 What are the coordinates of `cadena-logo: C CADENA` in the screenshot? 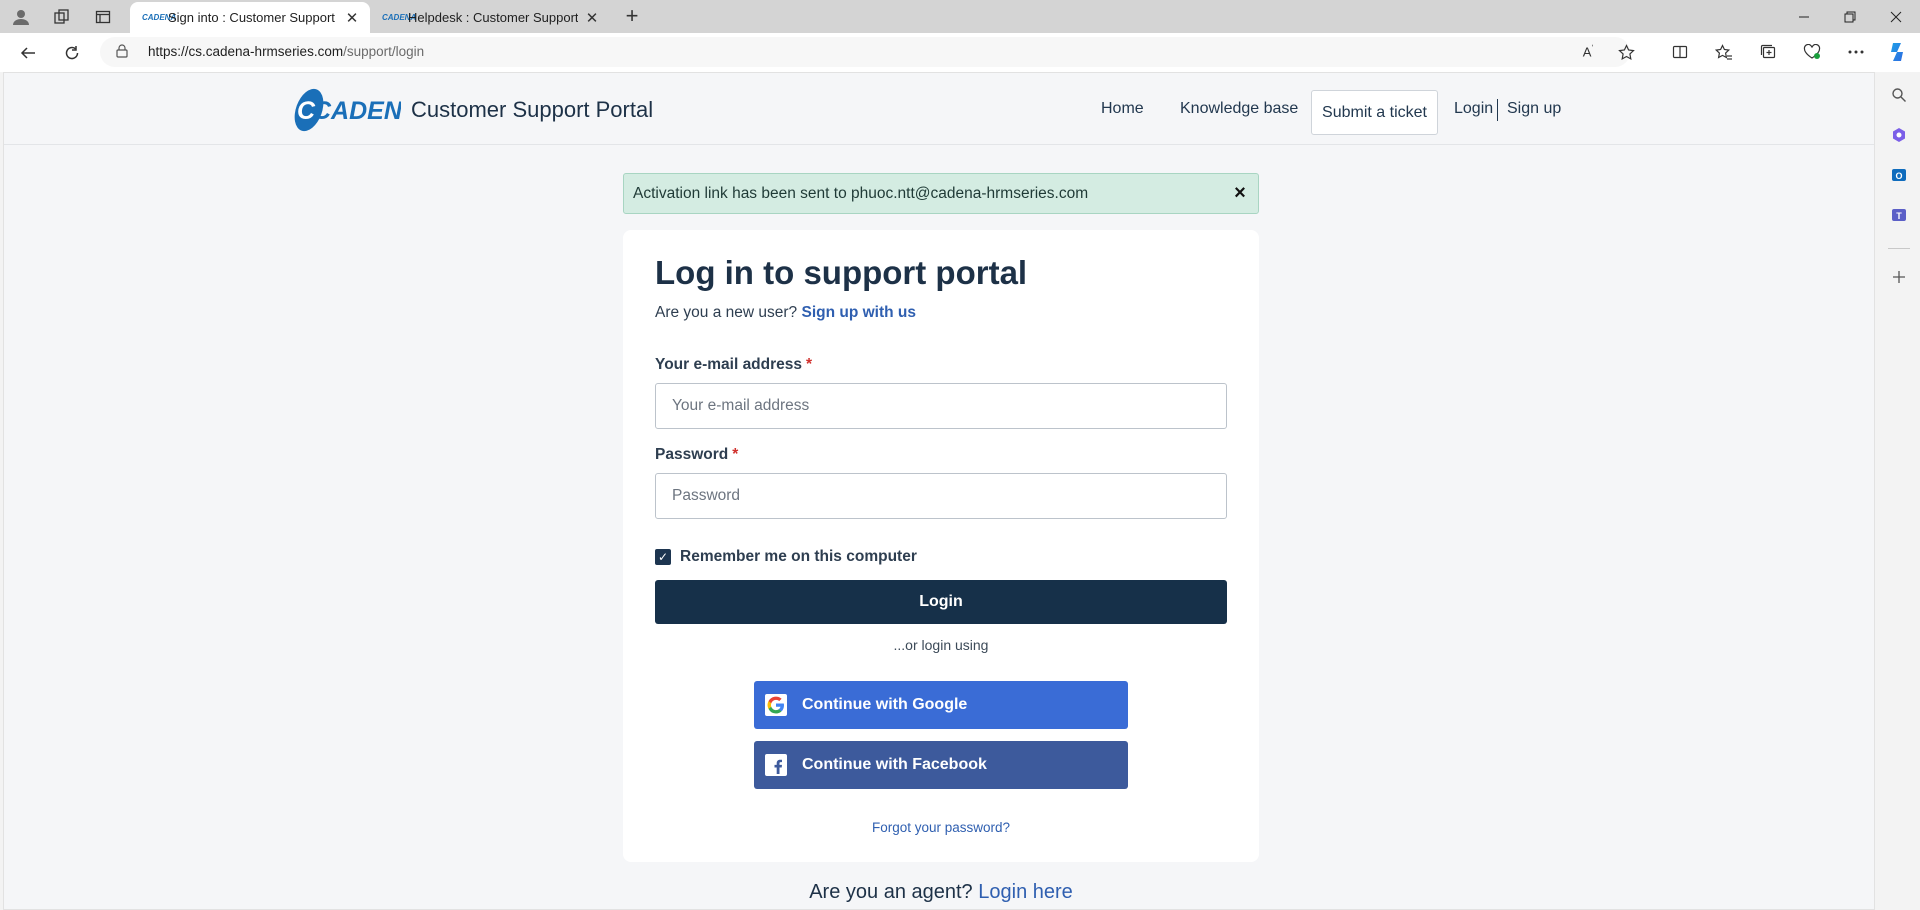 It's located at (355, 109).